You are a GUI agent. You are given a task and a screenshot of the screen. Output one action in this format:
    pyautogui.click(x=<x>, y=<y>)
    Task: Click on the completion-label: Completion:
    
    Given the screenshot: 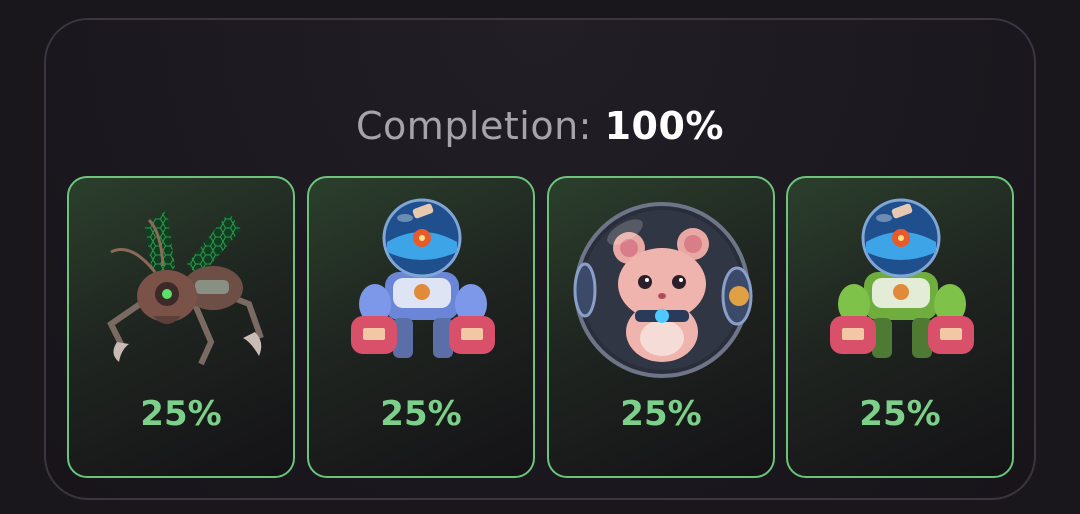 What is the action you would take?
    pyautogui.click(x=474, y=126)
    